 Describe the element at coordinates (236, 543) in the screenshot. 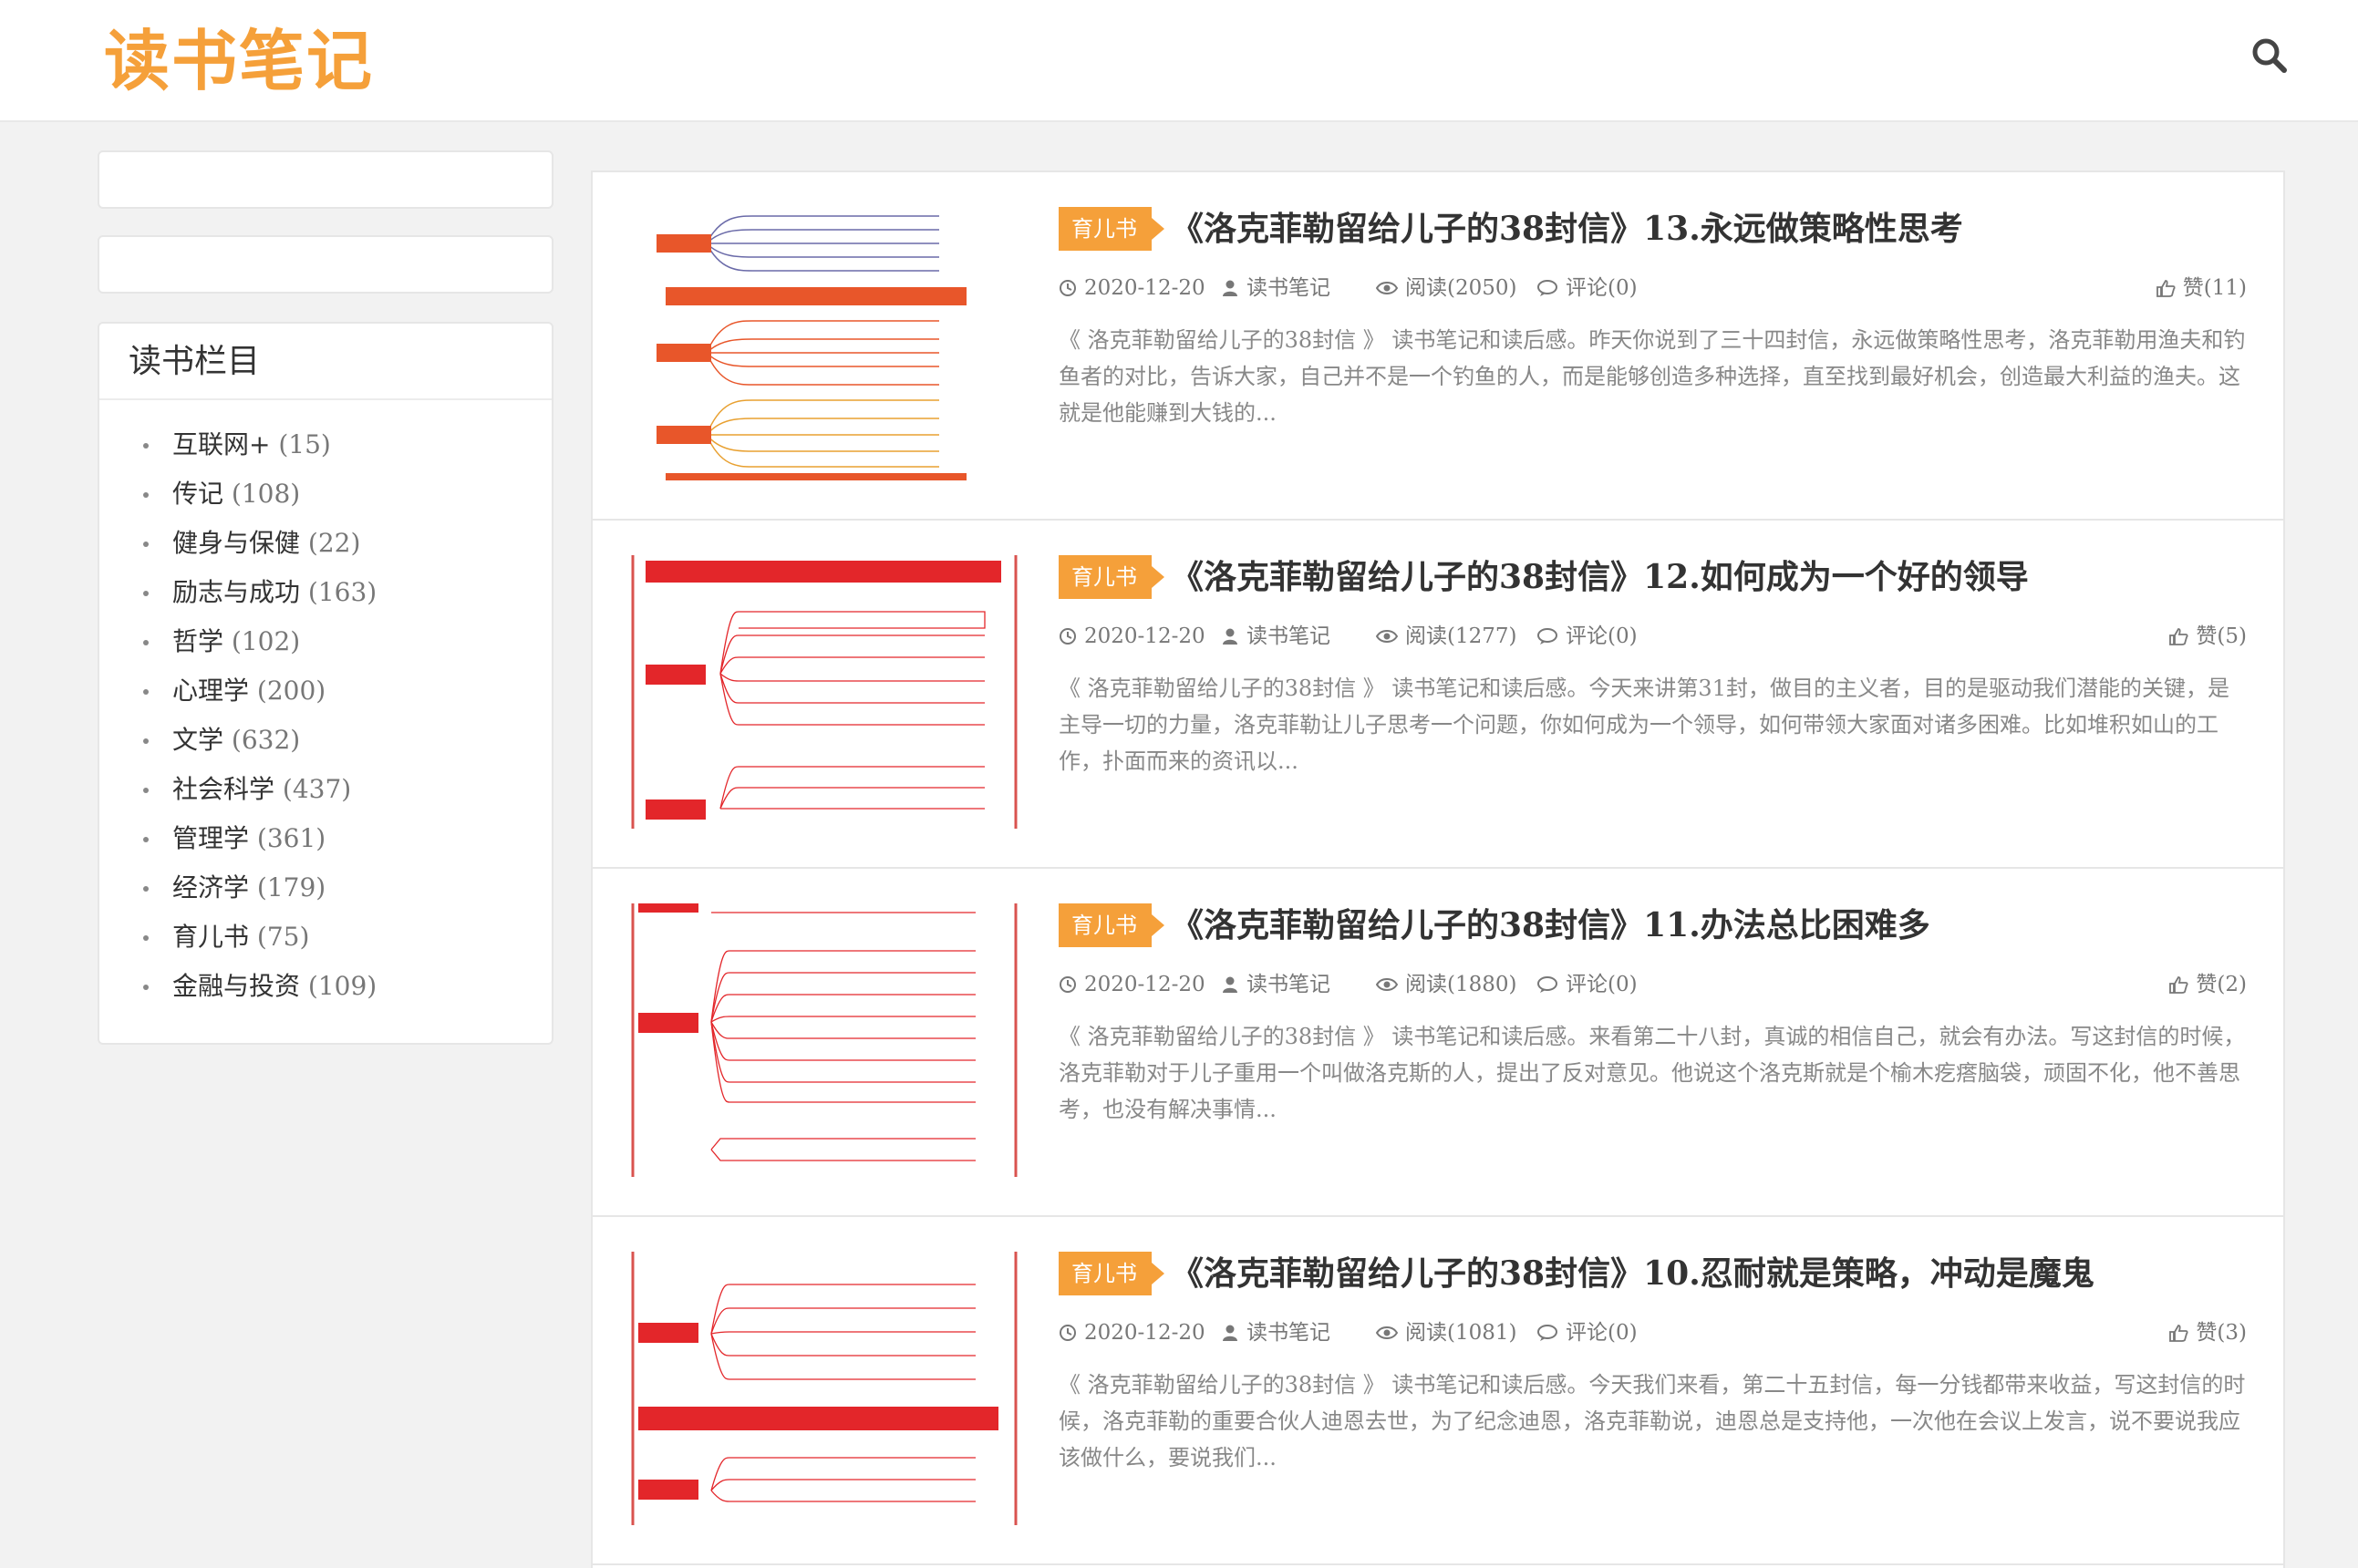

I see `category-name: 健身与保健` at that location.